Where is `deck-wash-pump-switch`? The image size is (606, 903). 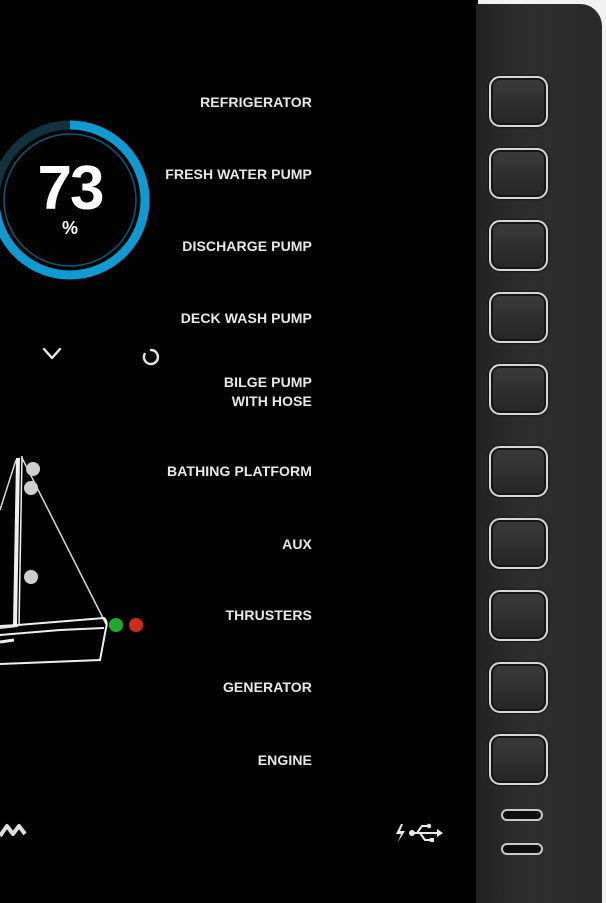 deck-wash-pump-switch is located at coordinates (518, 317).